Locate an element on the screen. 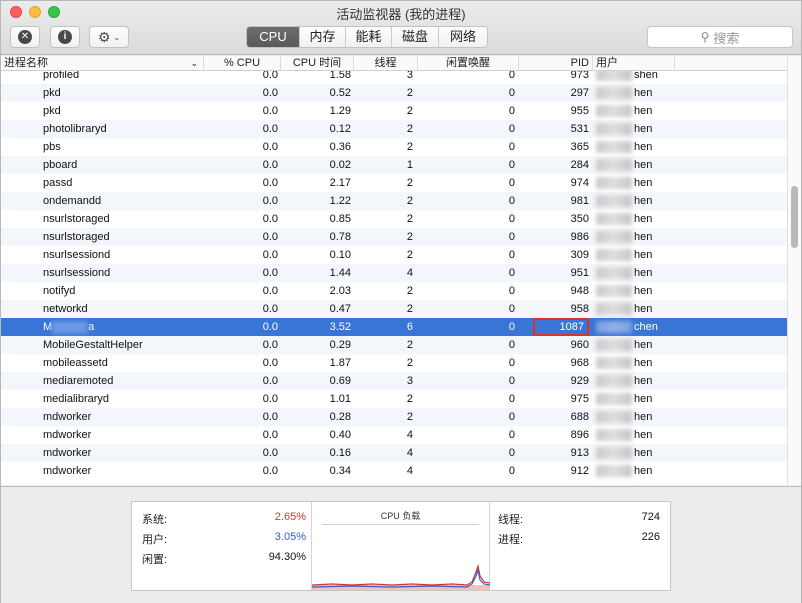  table-row: mdworker 0.0 0.40 4 0 896 hen is located at coordinates (394, 435).